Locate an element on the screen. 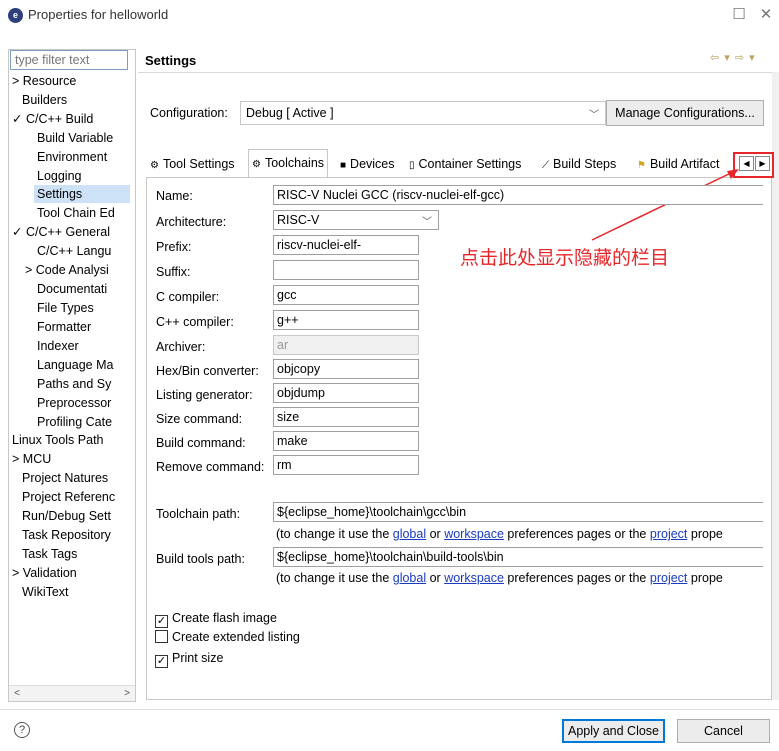 This screenshot has height=751, width=779. tree-item-project-natures: Project Natures is located at coordinates (65, 478).